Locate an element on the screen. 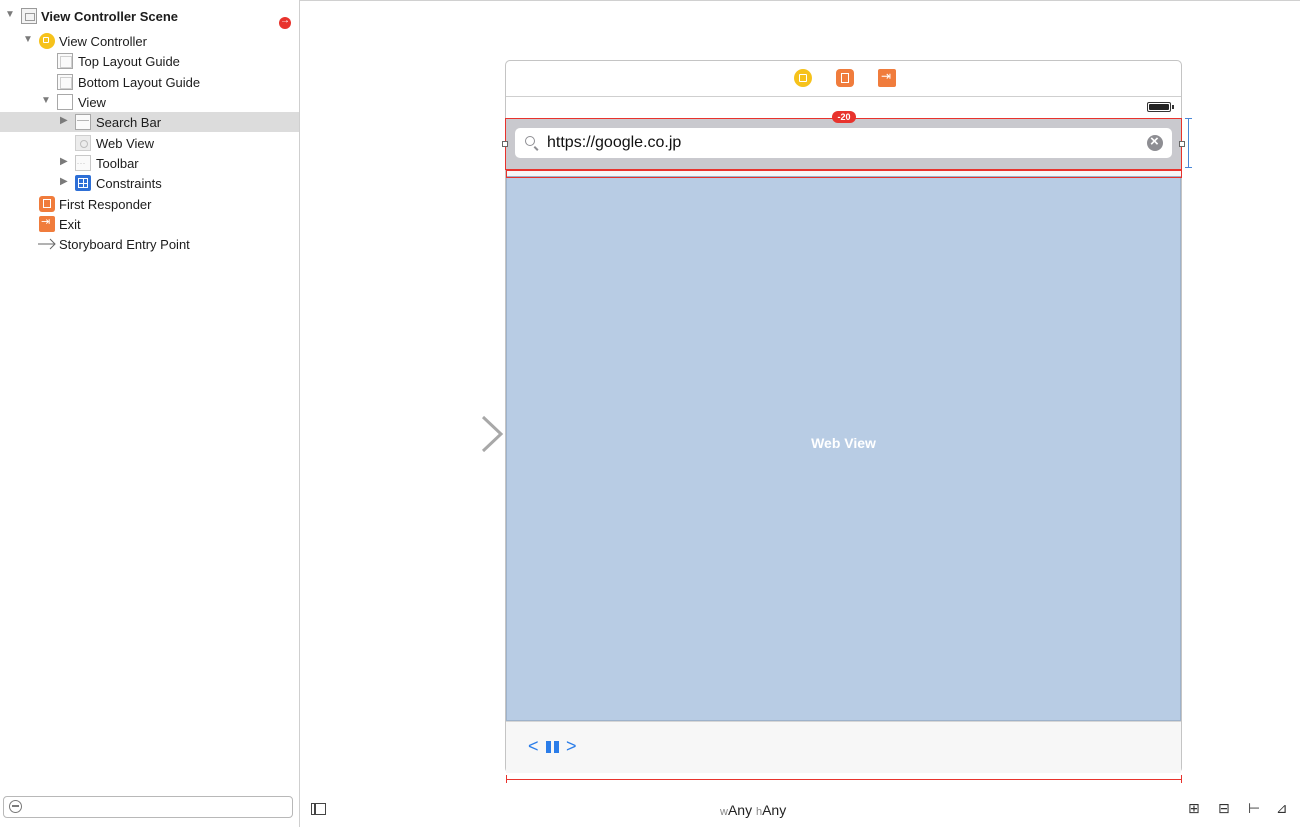 This screenshot has height=827, width=1300. view-icon is located at coordinates (65, 102).